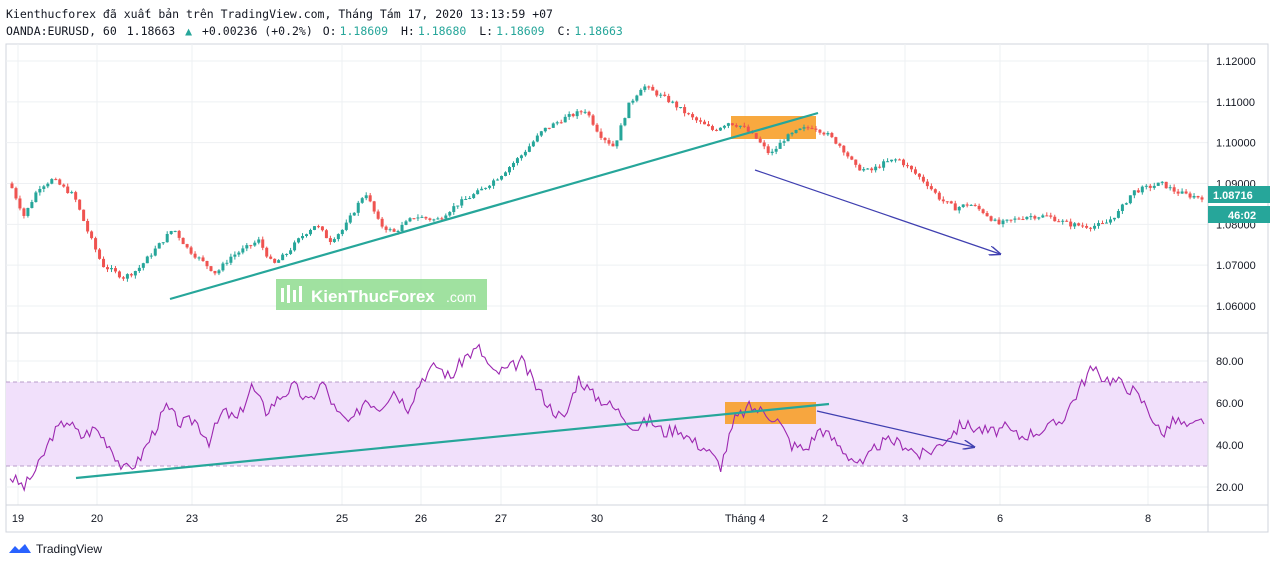  What do you see at coordinates (1230, 488) in the screenshot?
I see `rsi-tick-label: 20.00` at bounding box center [1230, 488].